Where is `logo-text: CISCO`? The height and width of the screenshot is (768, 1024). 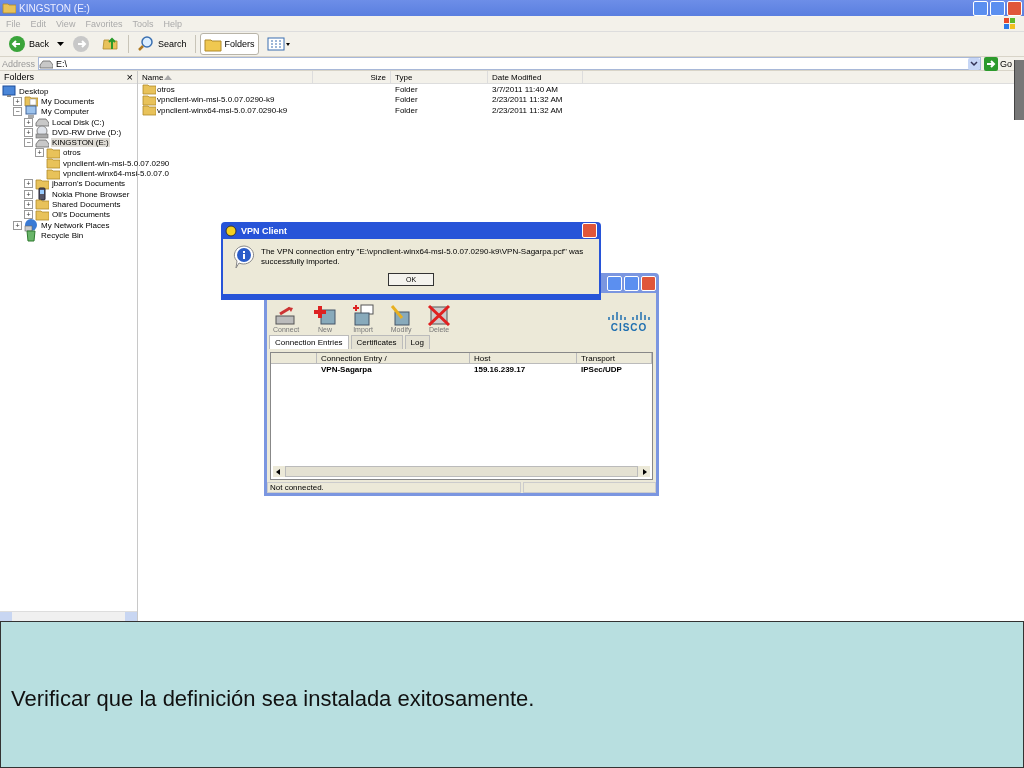 logo-text: CISCO is located at coordinates (629, 327).